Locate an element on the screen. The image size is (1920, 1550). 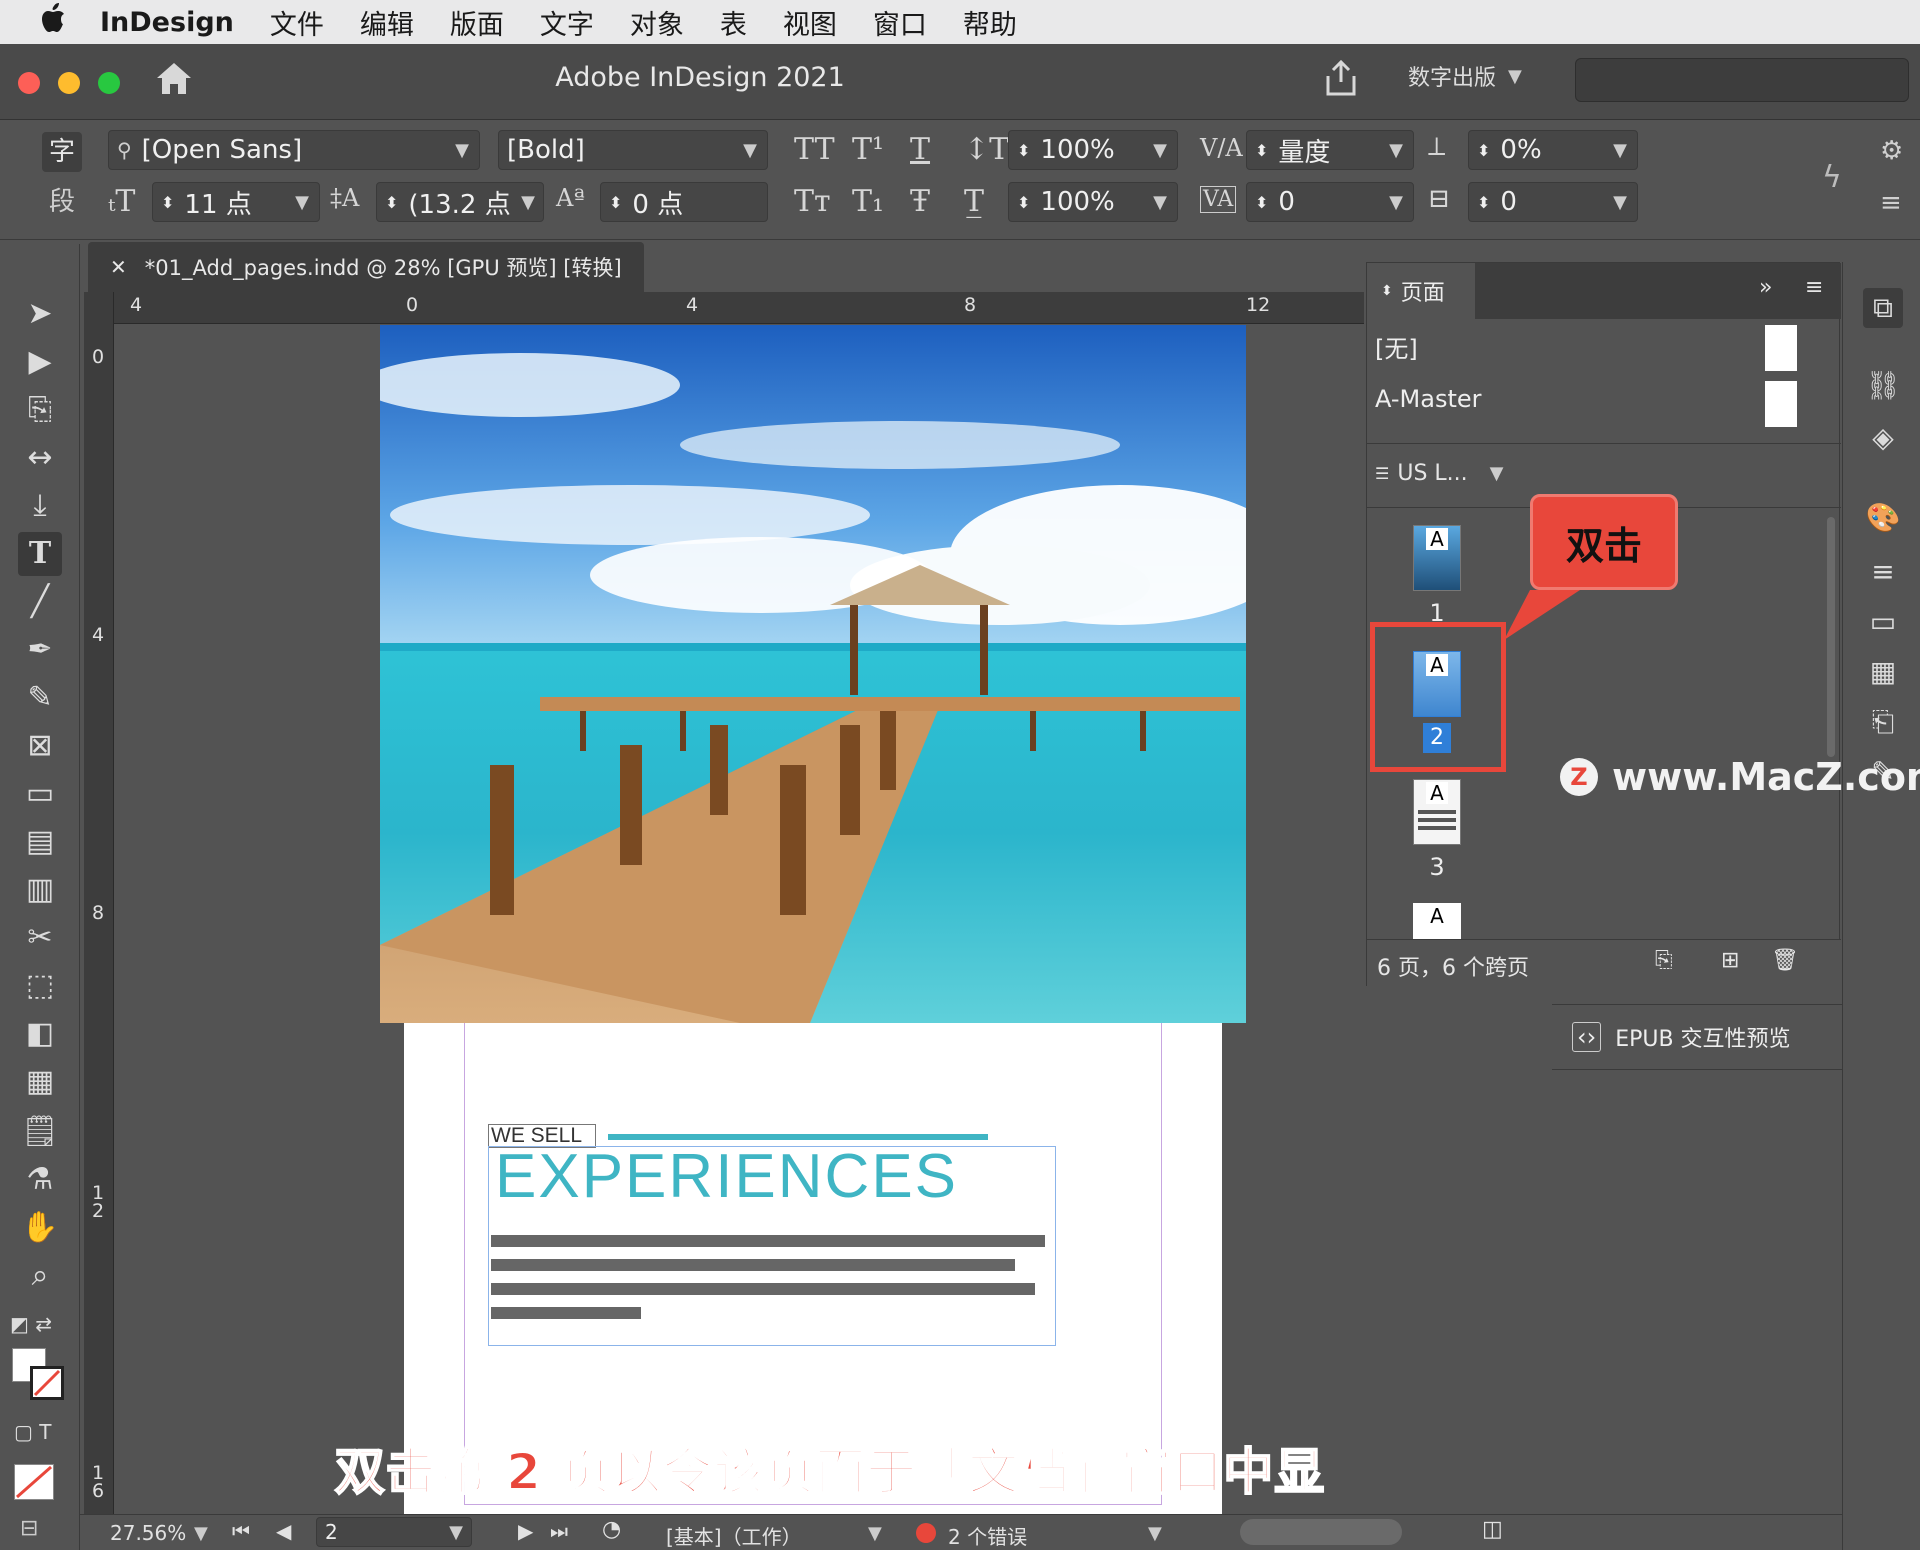
menu-type: 文字 is located at coordinates (567, 22).